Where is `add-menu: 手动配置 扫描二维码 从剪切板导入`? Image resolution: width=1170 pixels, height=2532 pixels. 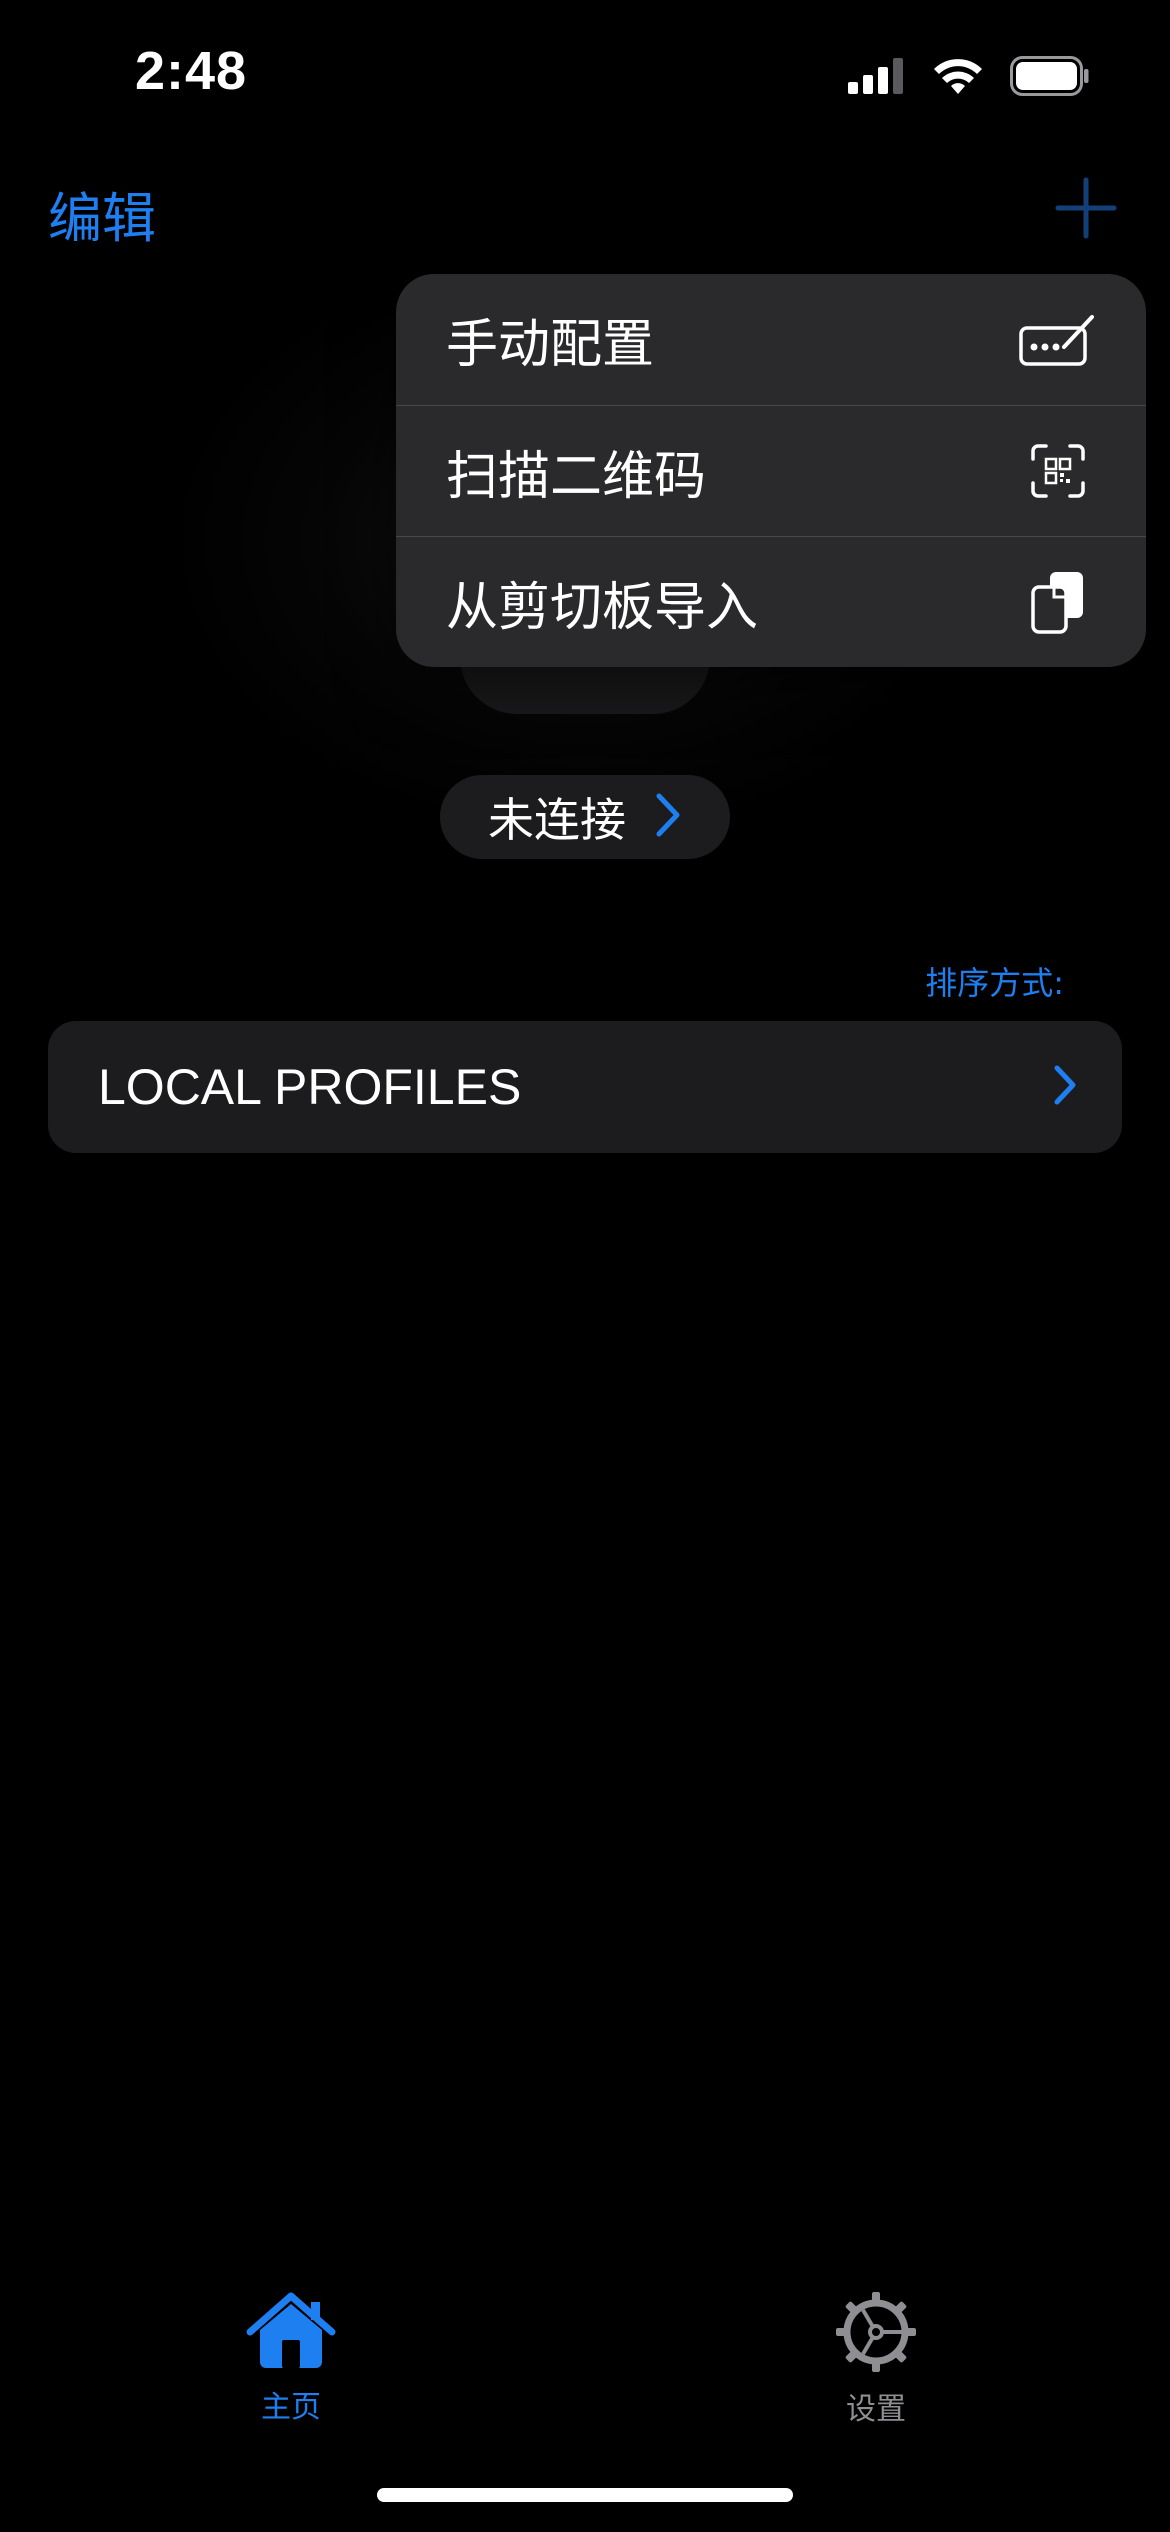 add-menu: 手动配置 扫描二维码 从剪切板导入 is located at coordinates (771, 470).